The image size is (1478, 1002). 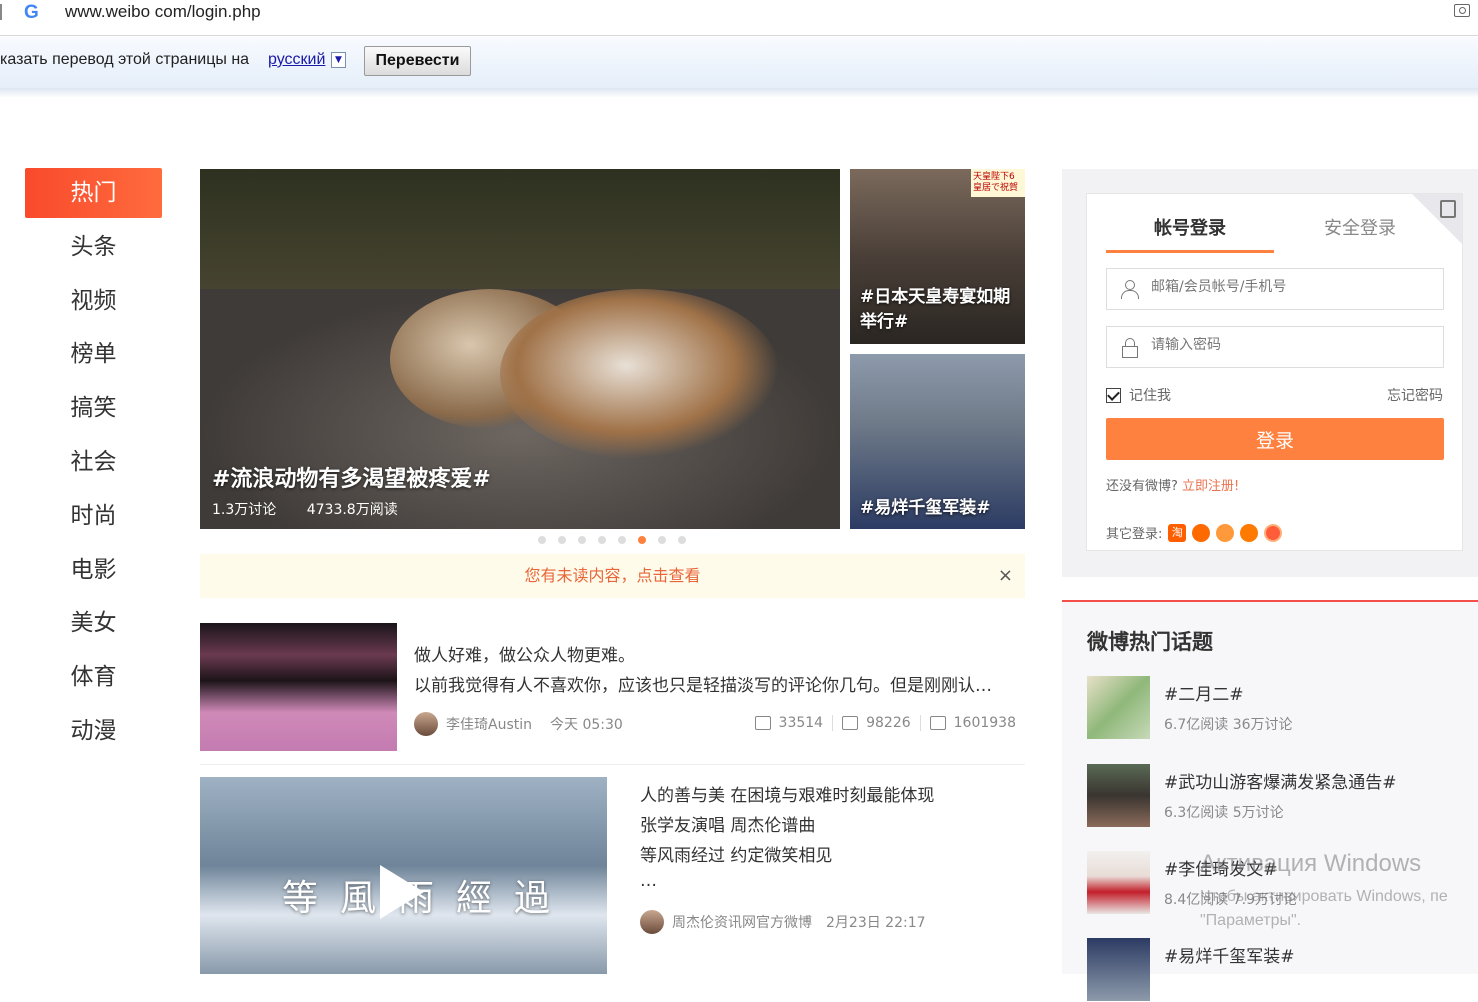 I want to click on remember-checkbox, so click(x=1113, y=395).